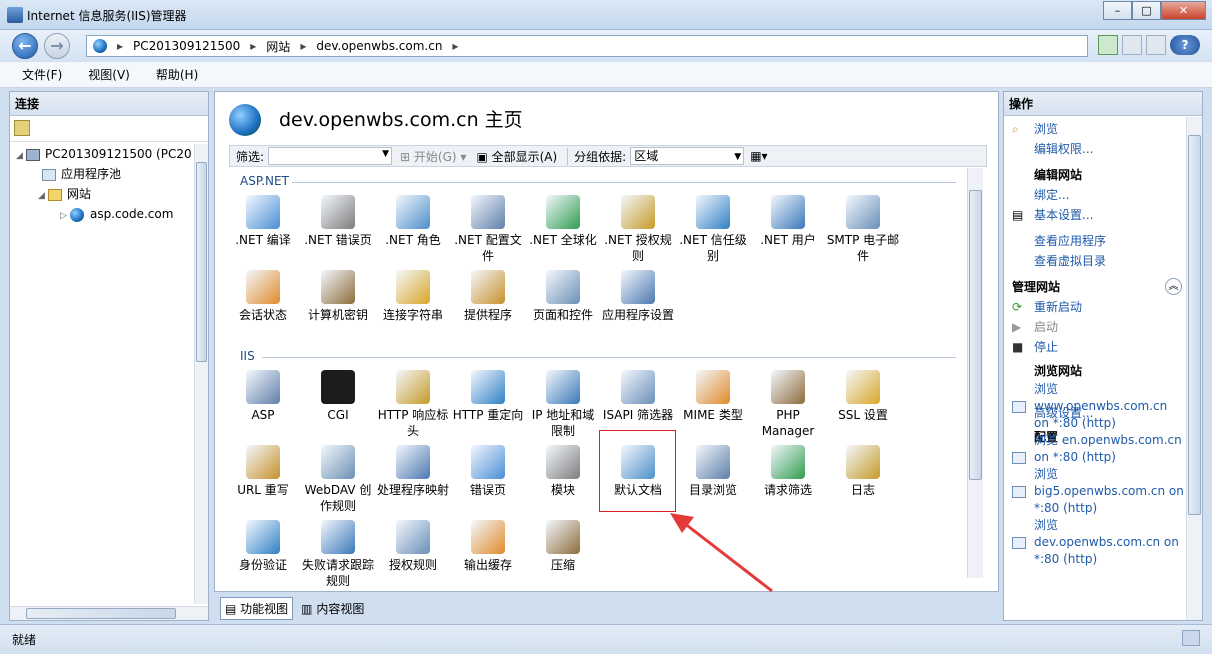 The image size is (1212, 654). I want to click on breadcrumb-server: PC201309121500, so click(186, 46).